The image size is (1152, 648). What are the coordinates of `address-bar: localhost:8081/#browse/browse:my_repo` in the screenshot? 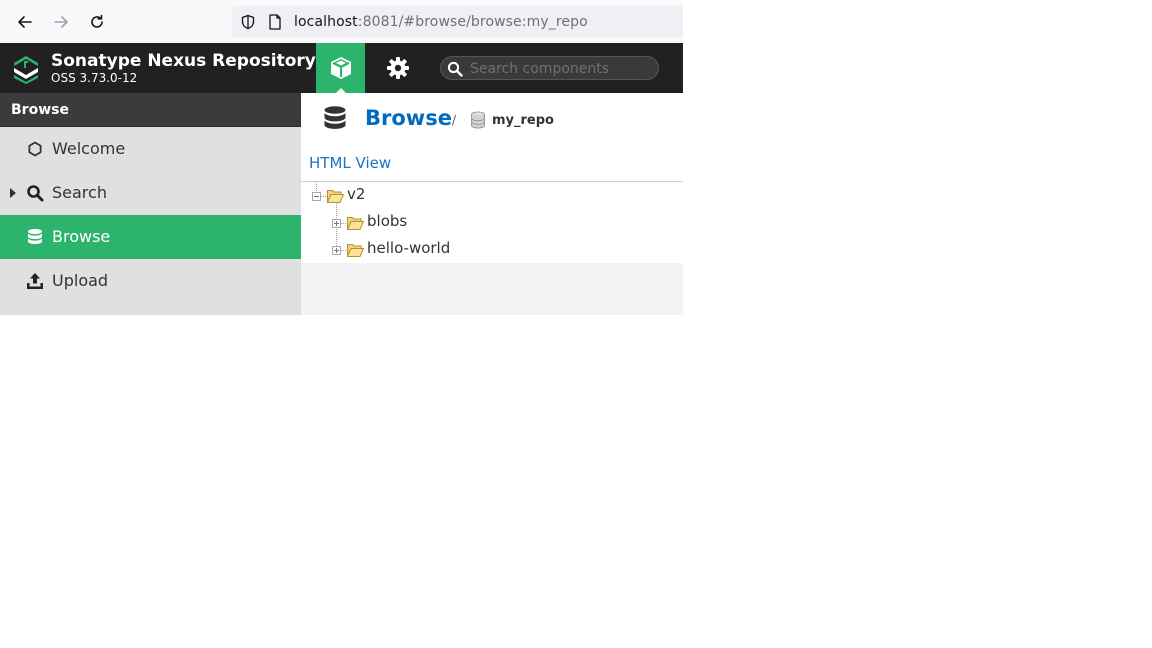 It's located at (457, 22).